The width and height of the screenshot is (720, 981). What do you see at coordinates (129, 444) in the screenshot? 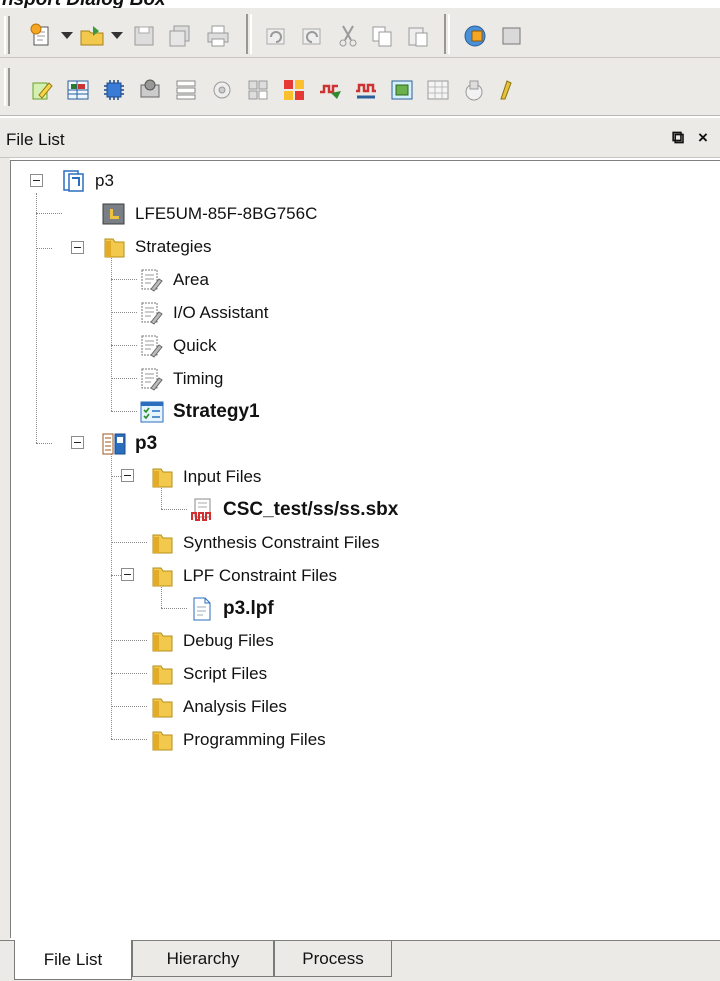
I see `tree-item-implementation: p3` at bounding box center [129, 444].